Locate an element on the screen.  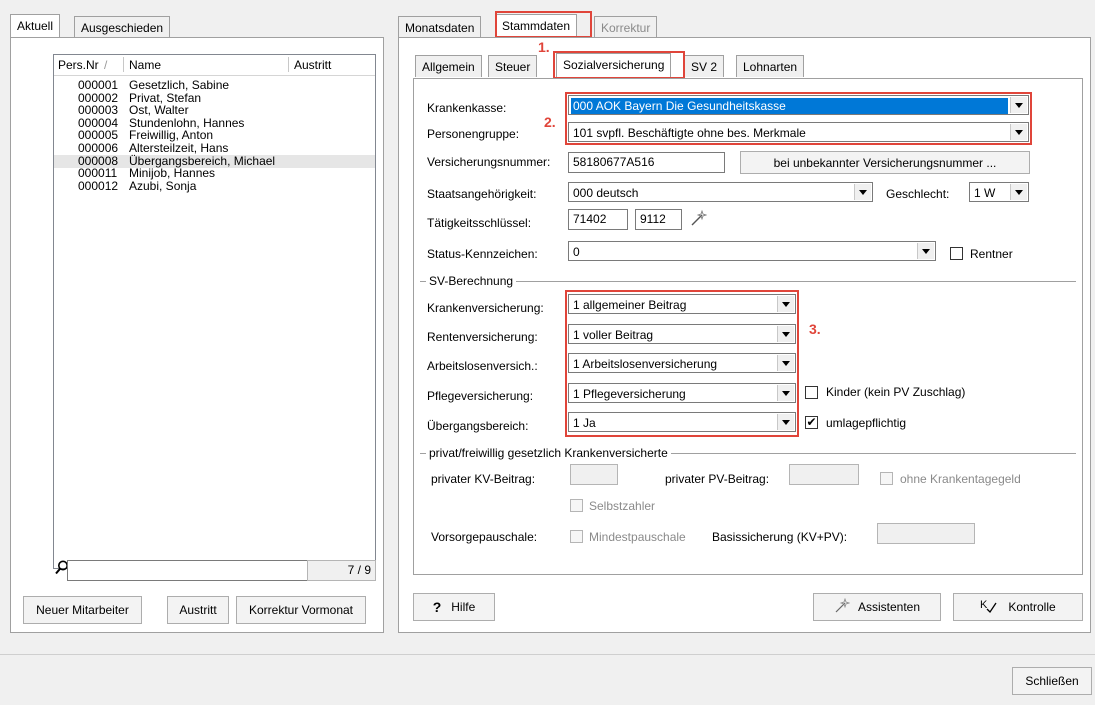
mindest-label: Mindestpauschale is located at coordinates (637, 537).